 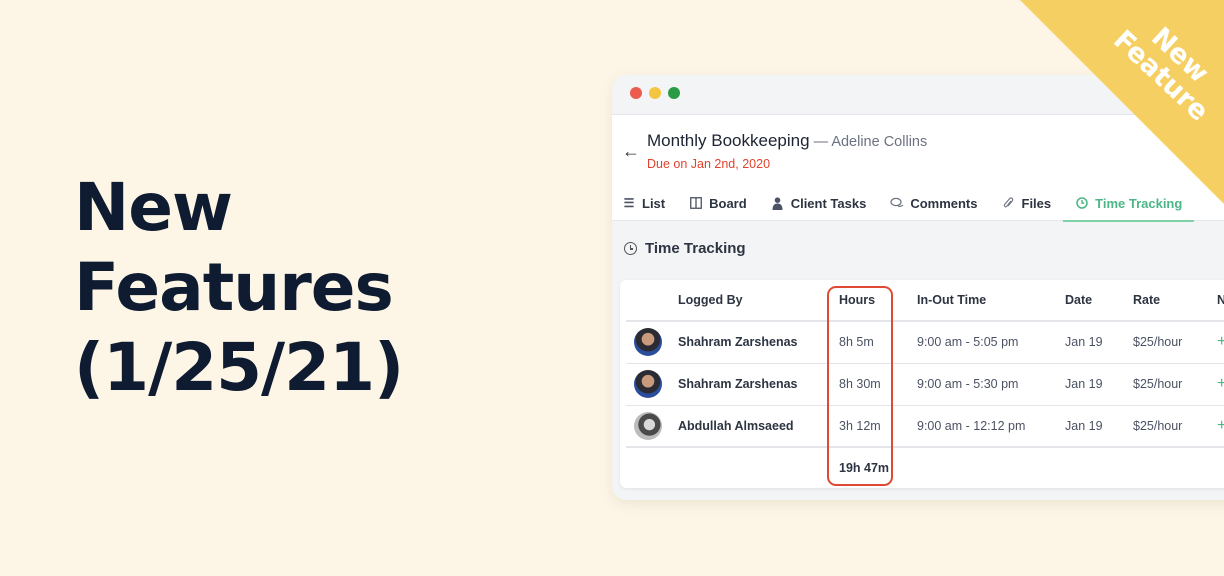 What do you see at coordinates (991, 301) in the screenshot?
I see `column-header-in-out-time: In-Out Time` at bounding box center [991, 301].